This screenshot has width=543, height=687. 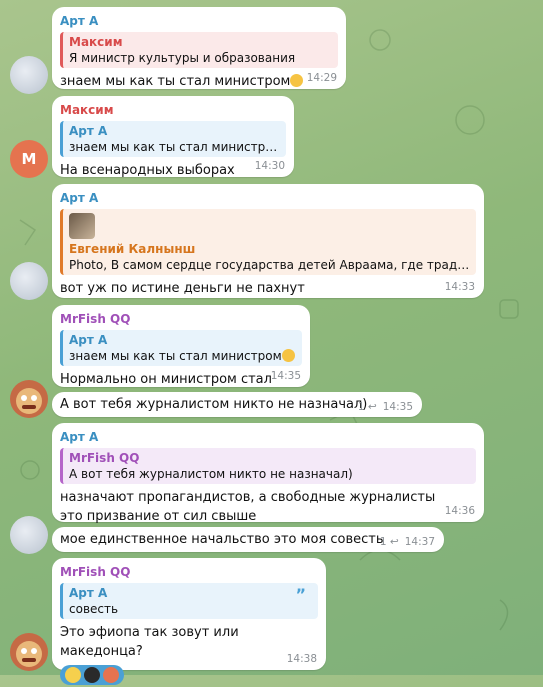 What do you see at coordinates (301, 659) in the screenshot?
I see `message-time: 14:38` at bounding box center [301, 659].